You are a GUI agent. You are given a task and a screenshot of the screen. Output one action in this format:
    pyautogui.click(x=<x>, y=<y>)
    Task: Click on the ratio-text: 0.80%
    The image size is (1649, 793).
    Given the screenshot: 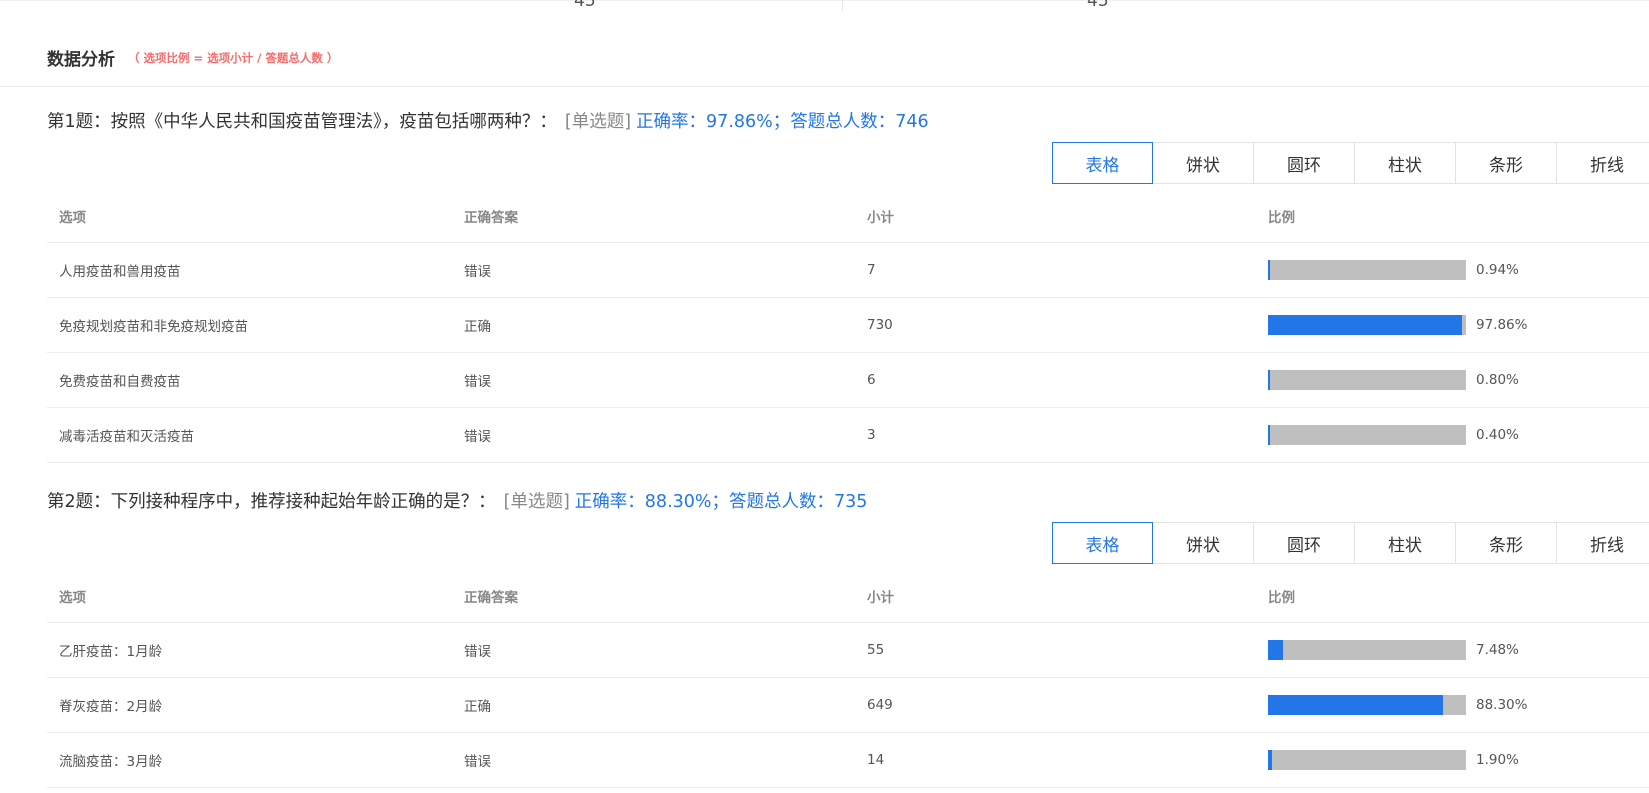 What is the action you would take?
    pyautogui.click(x=1497, y=380)
    